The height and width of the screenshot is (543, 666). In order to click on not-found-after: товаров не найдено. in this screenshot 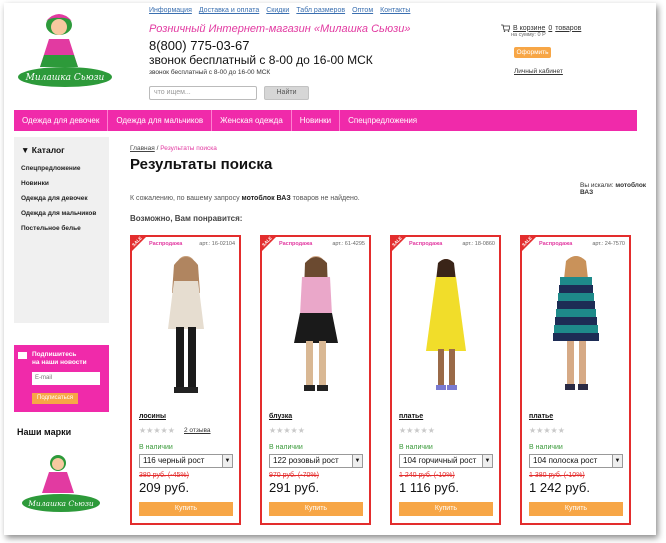, I will do `click(326, 198)`.